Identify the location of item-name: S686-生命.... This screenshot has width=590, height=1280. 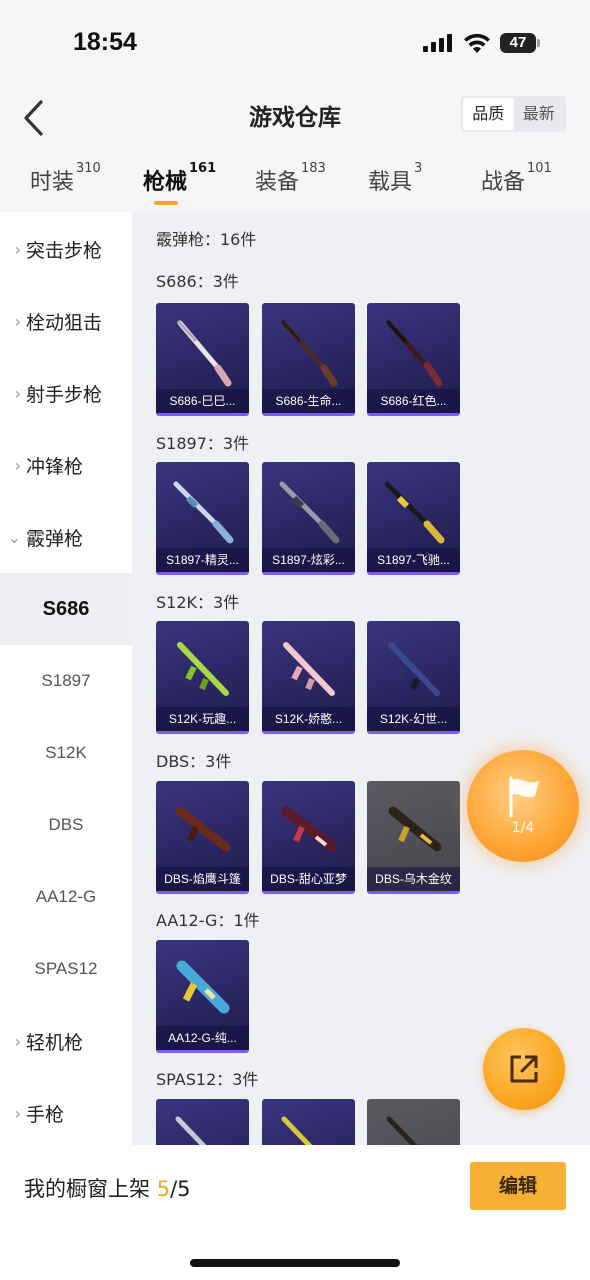
(308, 401).